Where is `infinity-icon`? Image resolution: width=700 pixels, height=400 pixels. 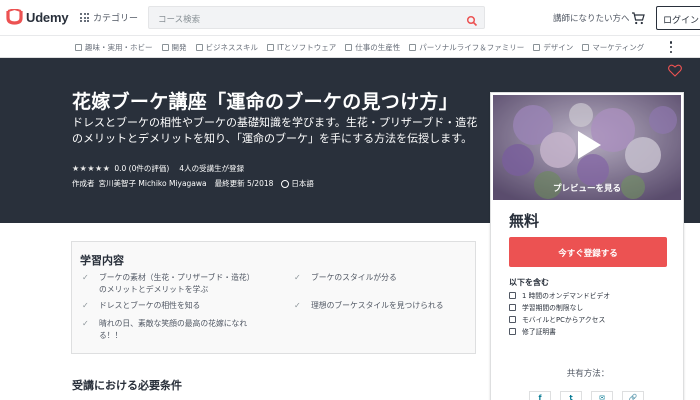
infinity-icon is located at coordinates (512, 307).